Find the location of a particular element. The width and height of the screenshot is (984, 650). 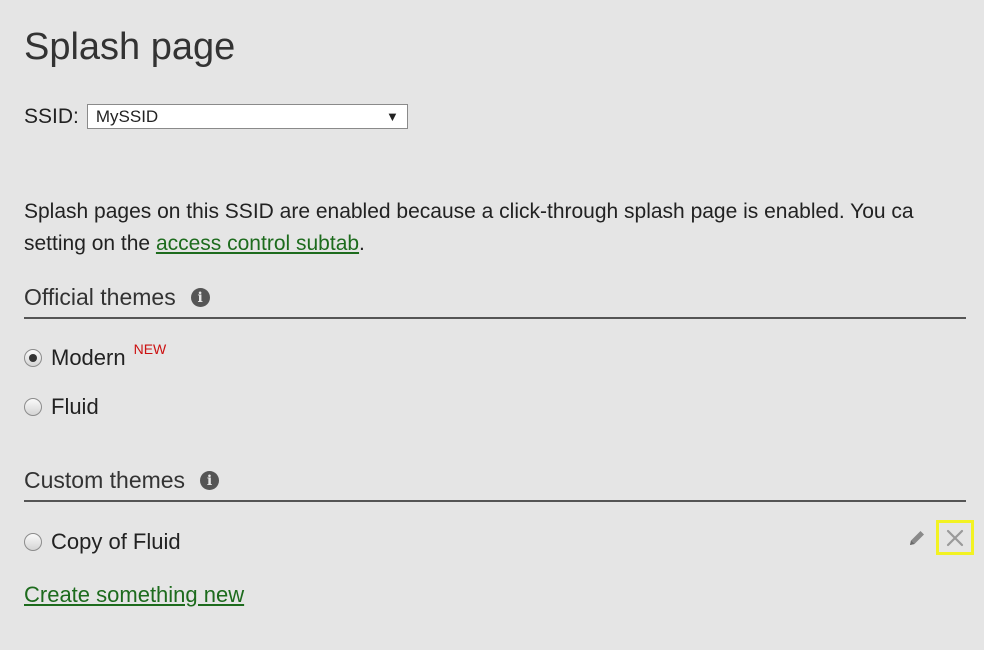

create-something-new-link: Create something new is located at coordinates (134, 595).